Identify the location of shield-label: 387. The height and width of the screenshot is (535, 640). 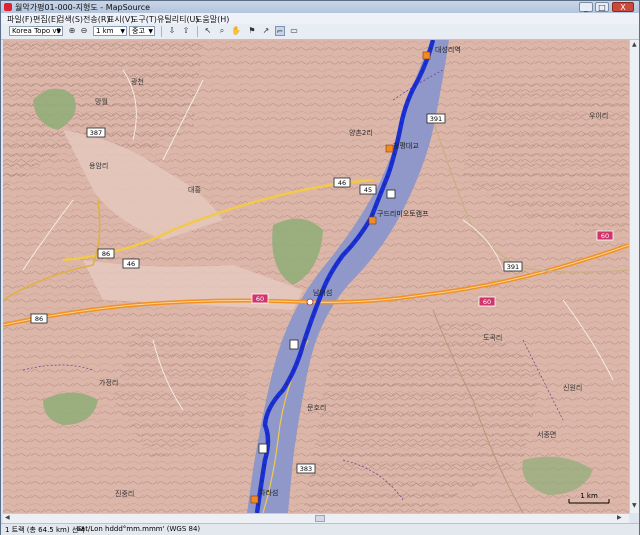
(96, 133).